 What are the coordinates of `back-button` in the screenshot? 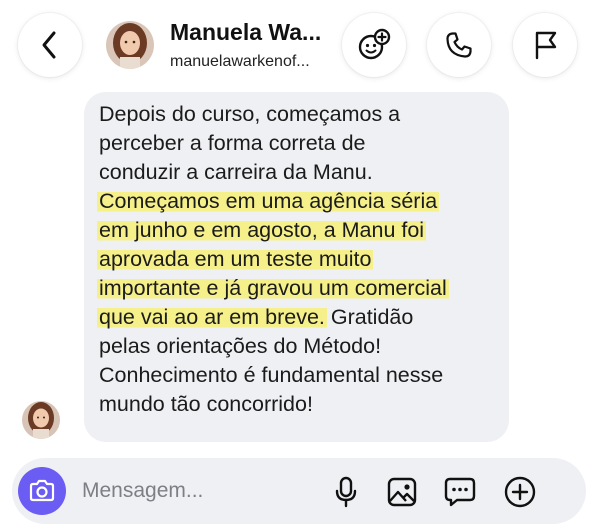 It's located at (50, 45).